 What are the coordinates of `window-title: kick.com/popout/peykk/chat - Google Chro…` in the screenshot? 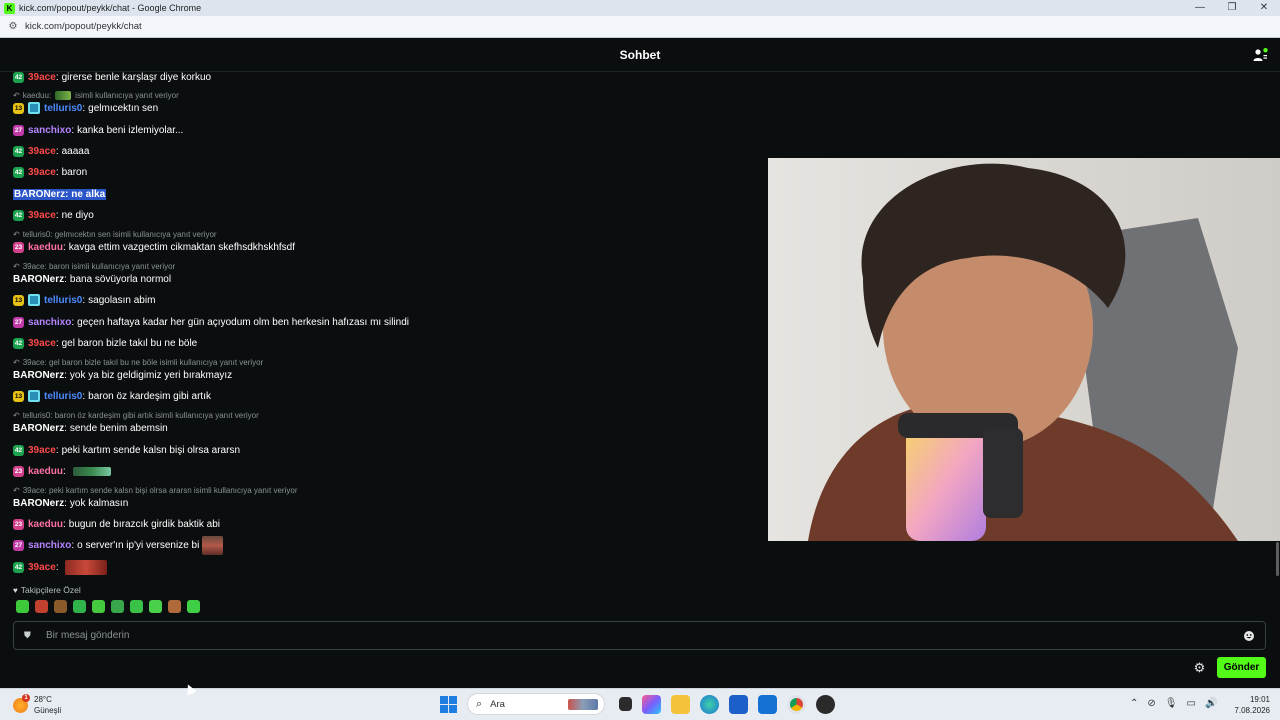 It's located at (110, 8).